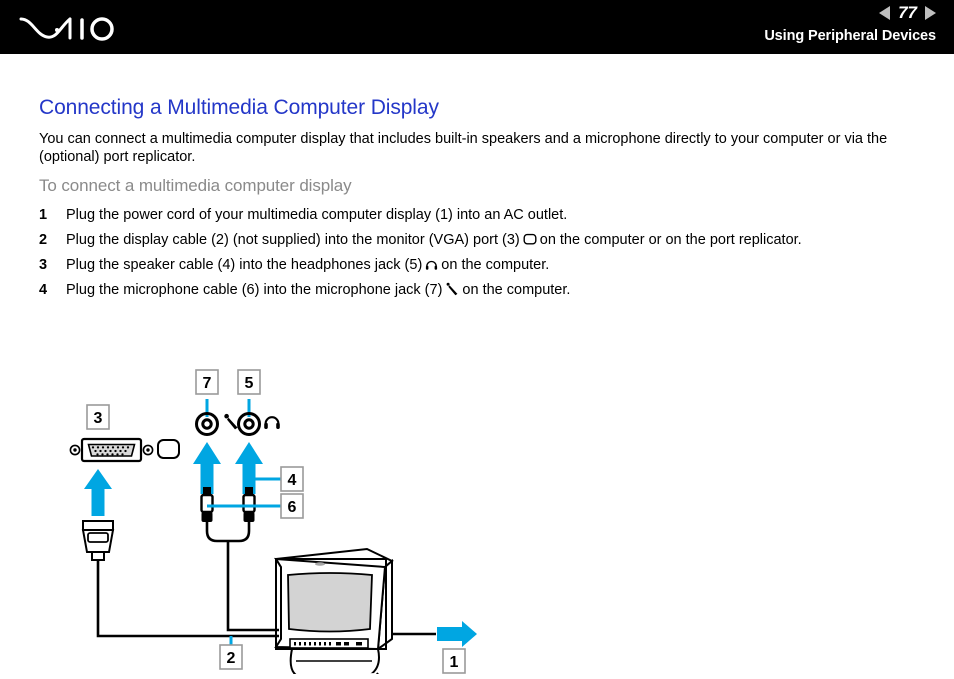  I want to click on headphones-symbol-icon, so click(272, 422).